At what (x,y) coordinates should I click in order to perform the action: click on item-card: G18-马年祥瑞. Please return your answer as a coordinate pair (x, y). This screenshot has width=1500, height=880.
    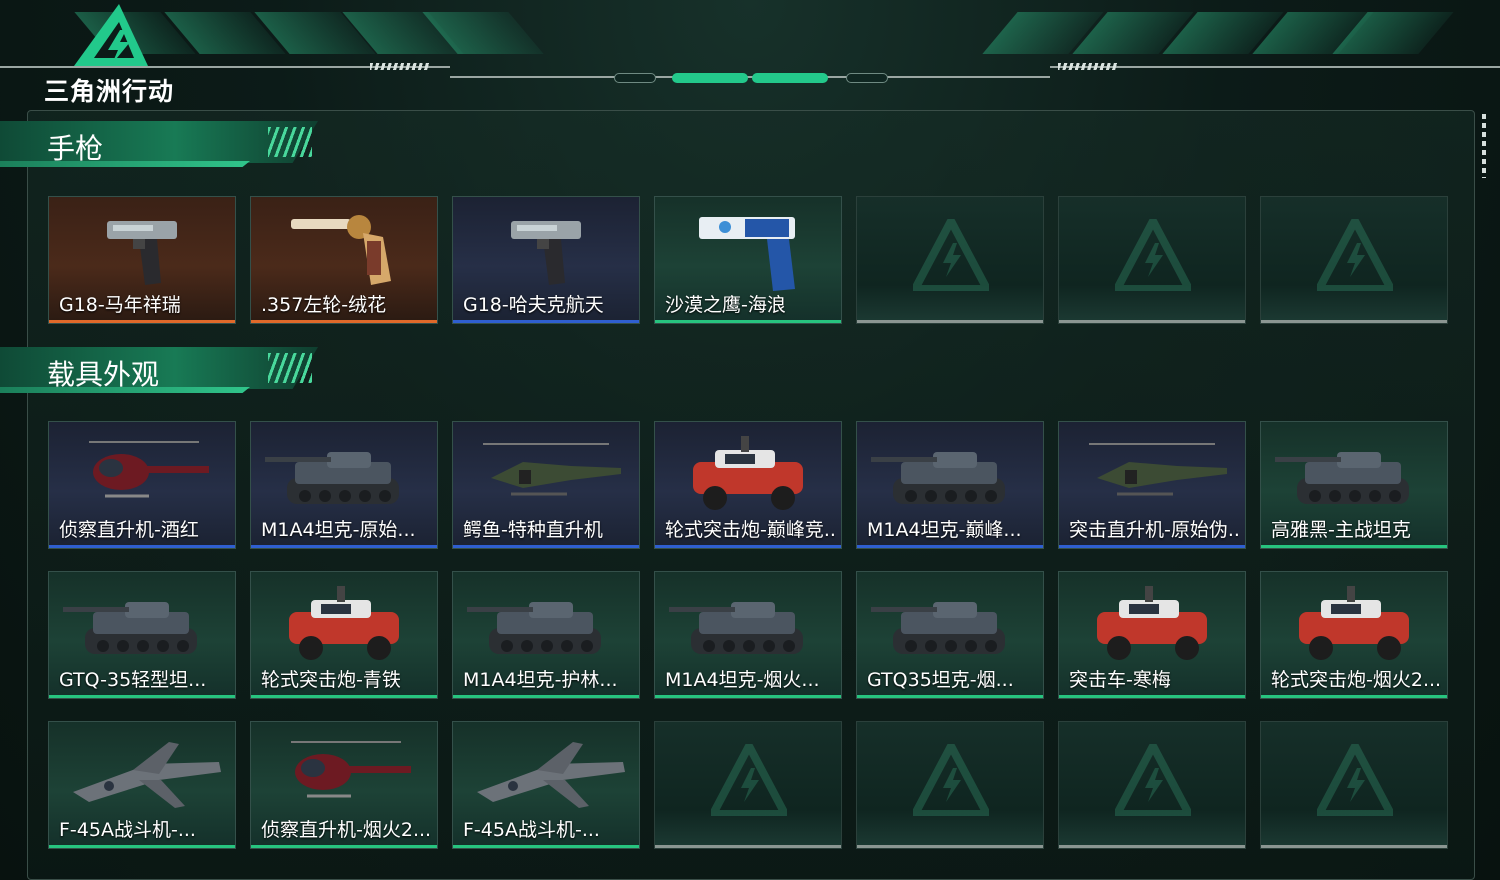
    Looking at the image, I should click on (142, 260).